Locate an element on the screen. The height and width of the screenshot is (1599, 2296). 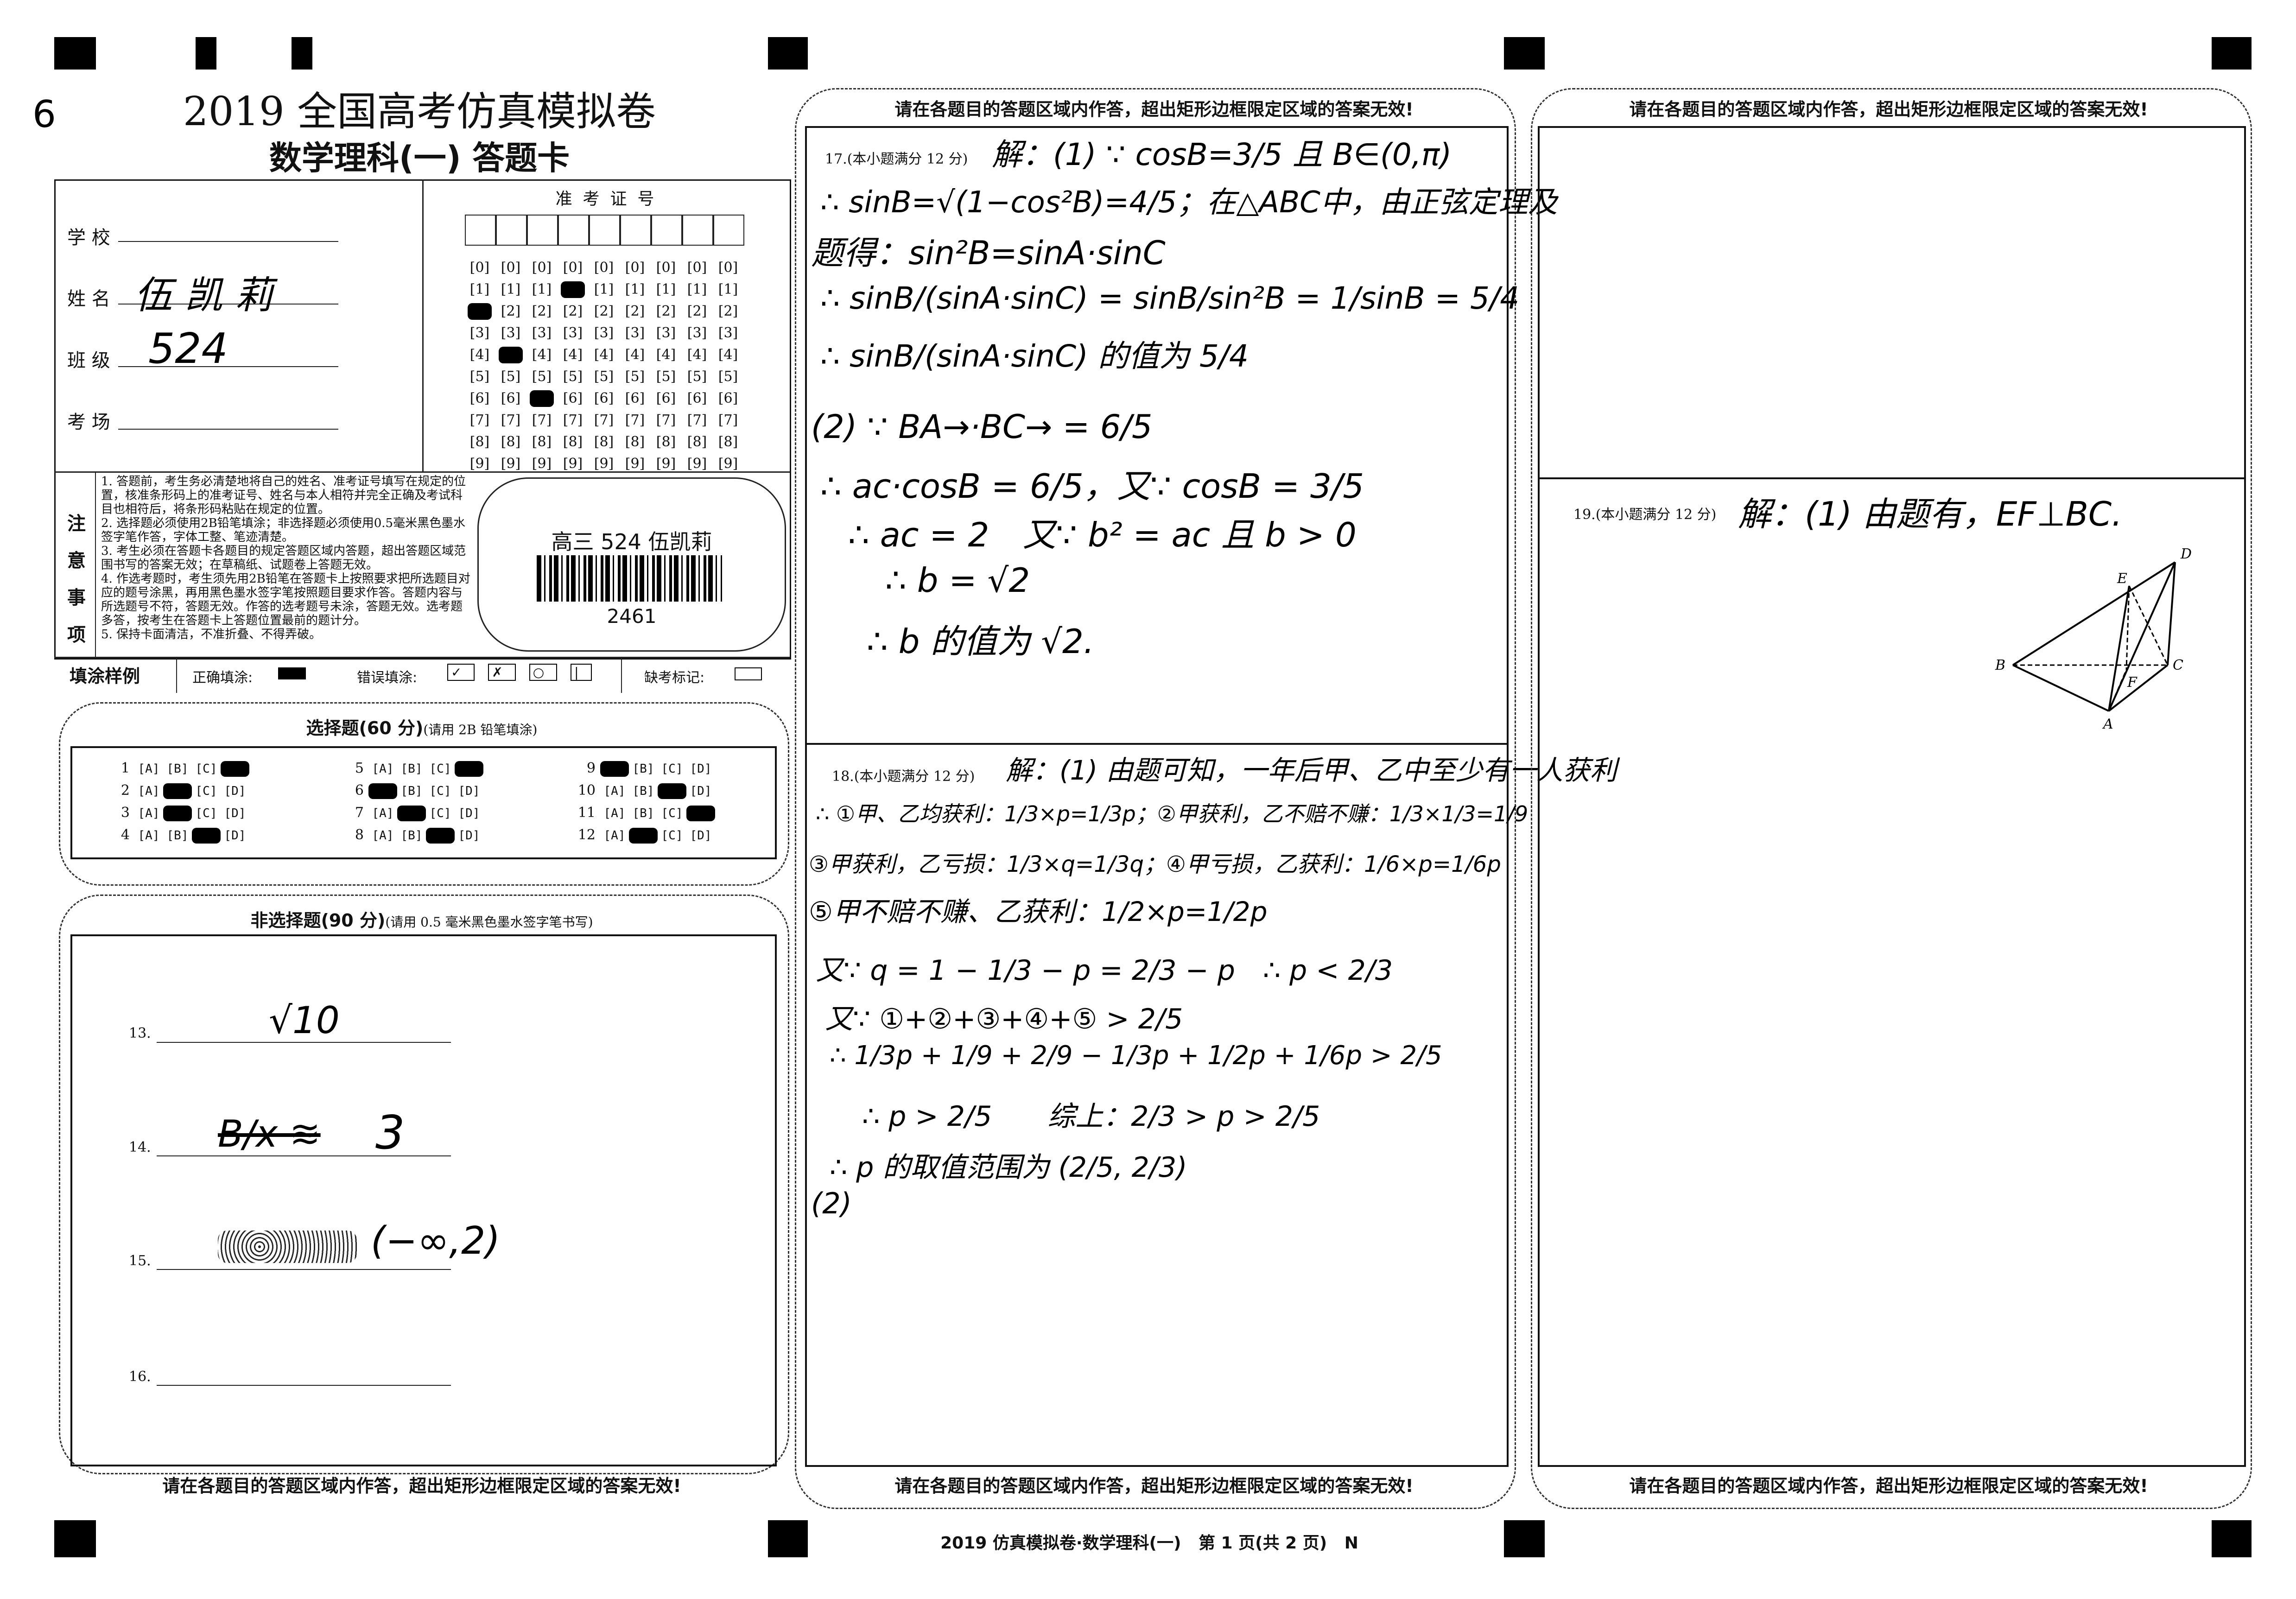
school-field is located at coordinates (228, 230).